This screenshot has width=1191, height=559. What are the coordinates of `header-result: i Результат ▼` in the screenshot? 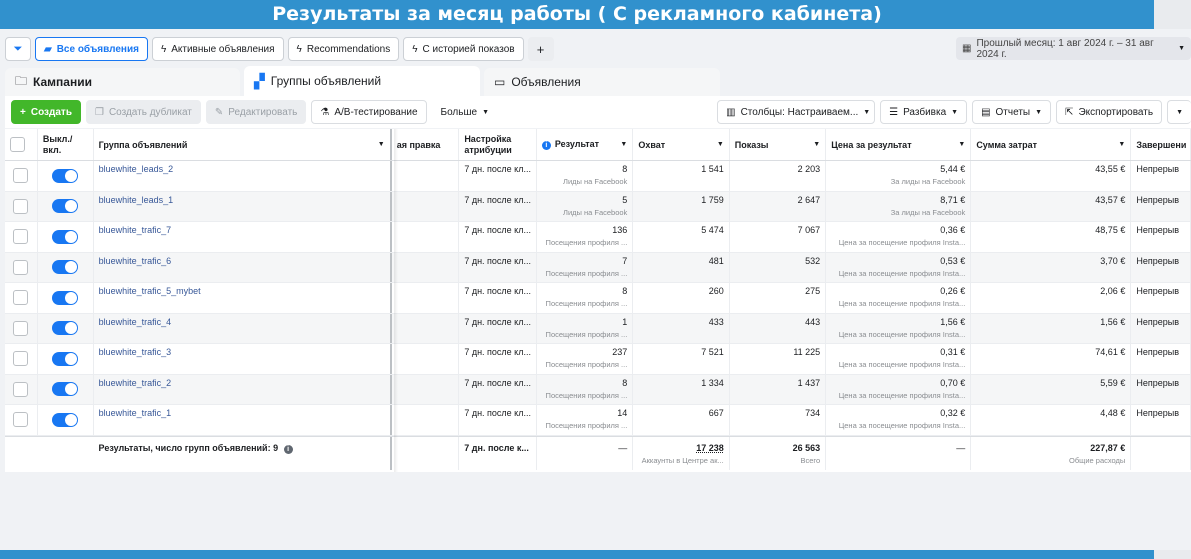 It's located at (585, 144).